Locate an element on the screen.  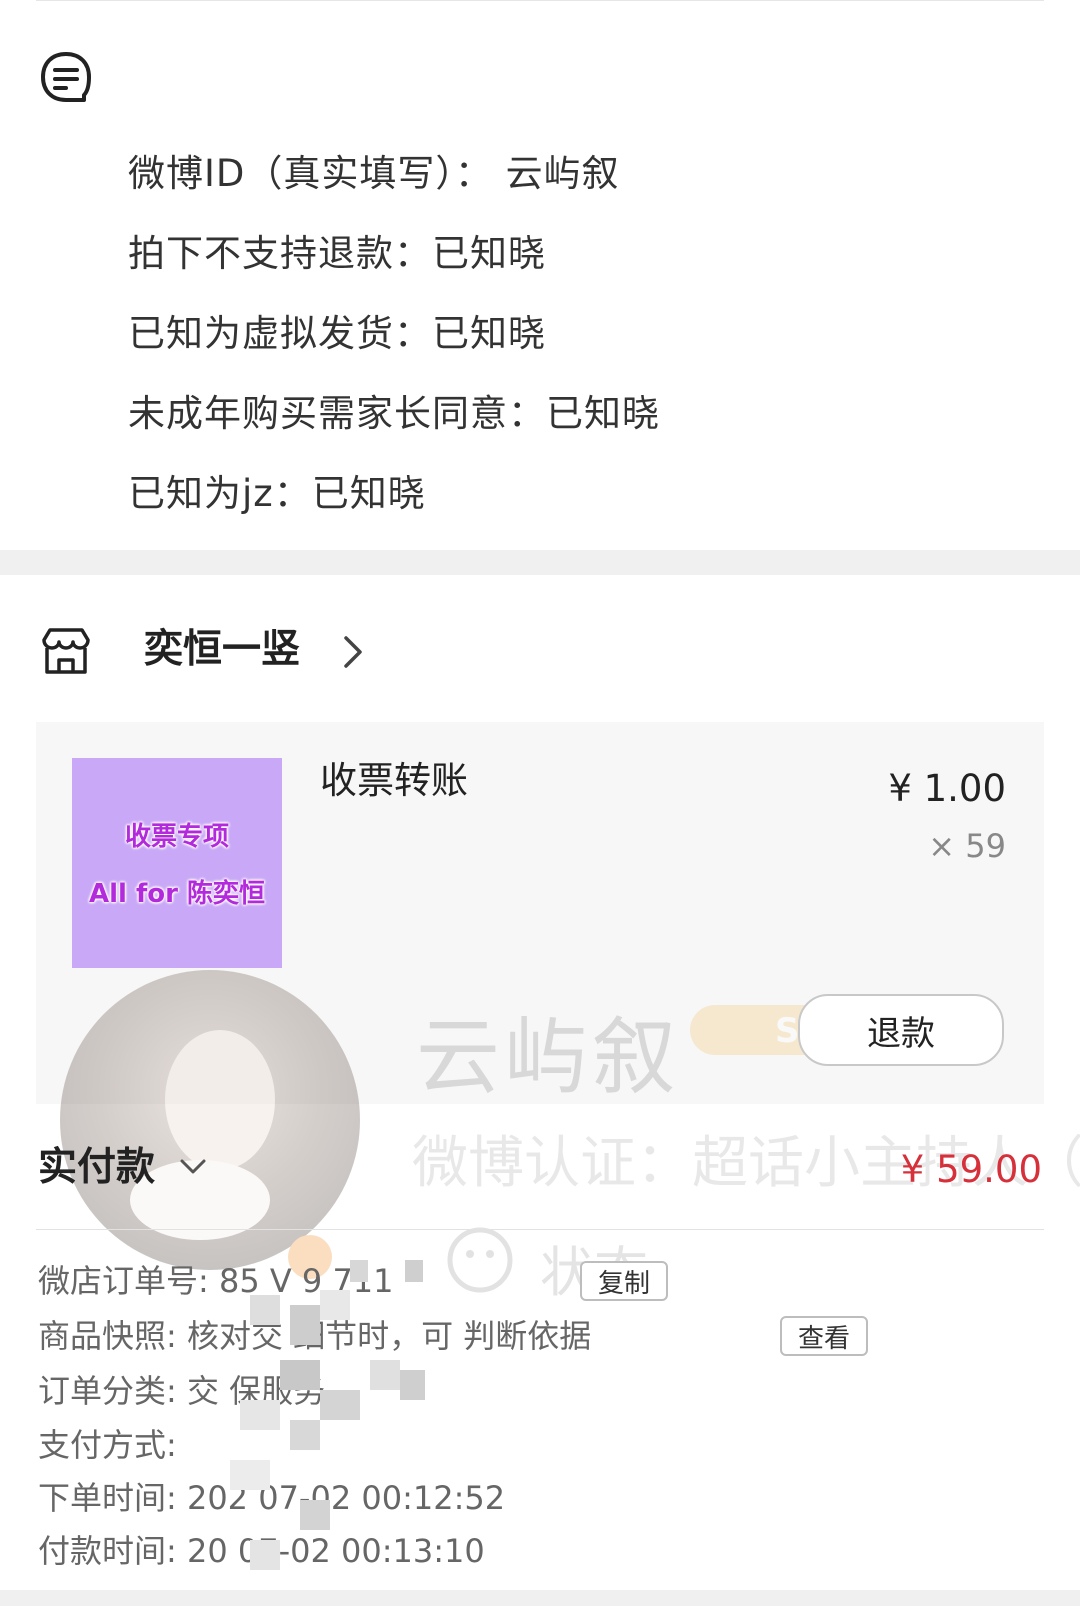
copy-button: 复制 is located at coordinates (624, 1281).